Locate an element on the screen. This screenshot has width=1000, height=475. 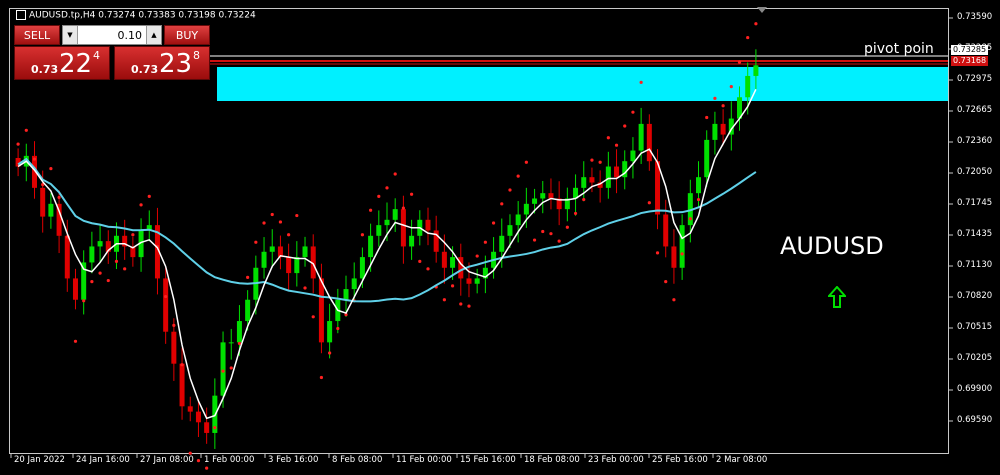
price-tick-label: 0.73590 is located at coordinates (975, 17).